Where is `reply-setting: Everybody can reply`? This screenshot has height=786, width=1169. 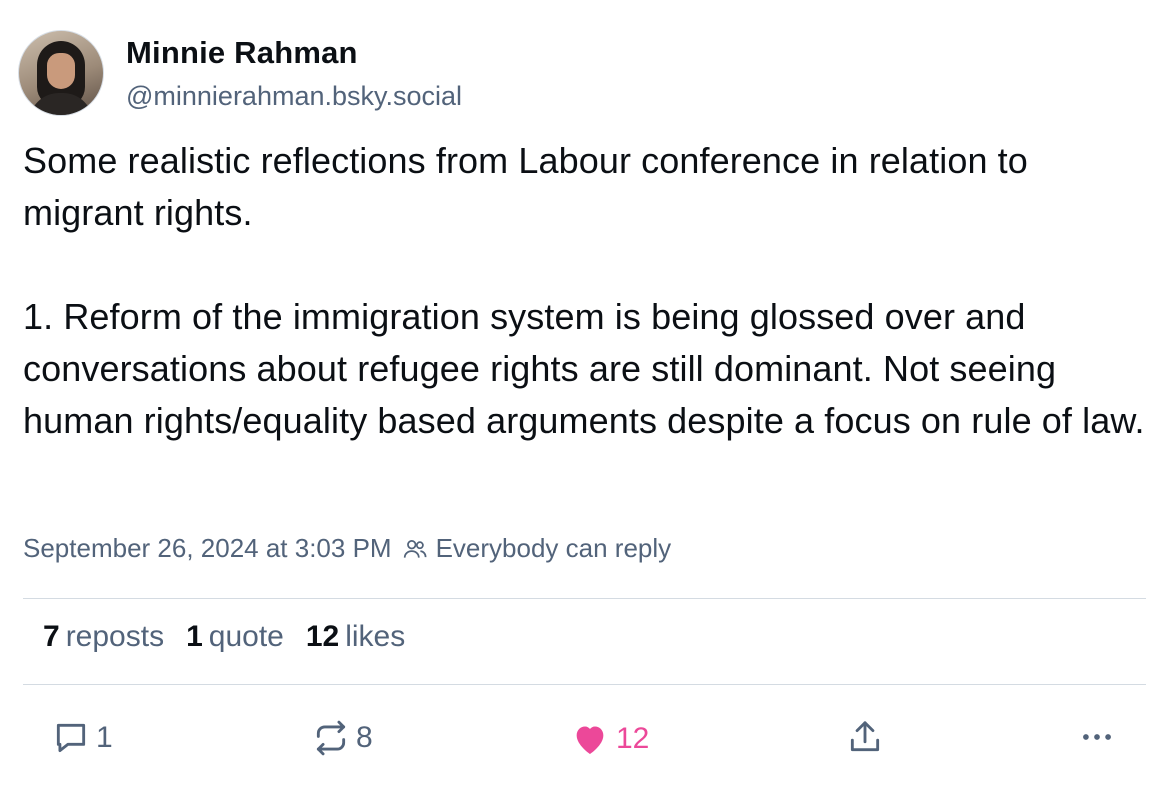 reply-setting: Everybody can reply is located at coordinates (554, 548).